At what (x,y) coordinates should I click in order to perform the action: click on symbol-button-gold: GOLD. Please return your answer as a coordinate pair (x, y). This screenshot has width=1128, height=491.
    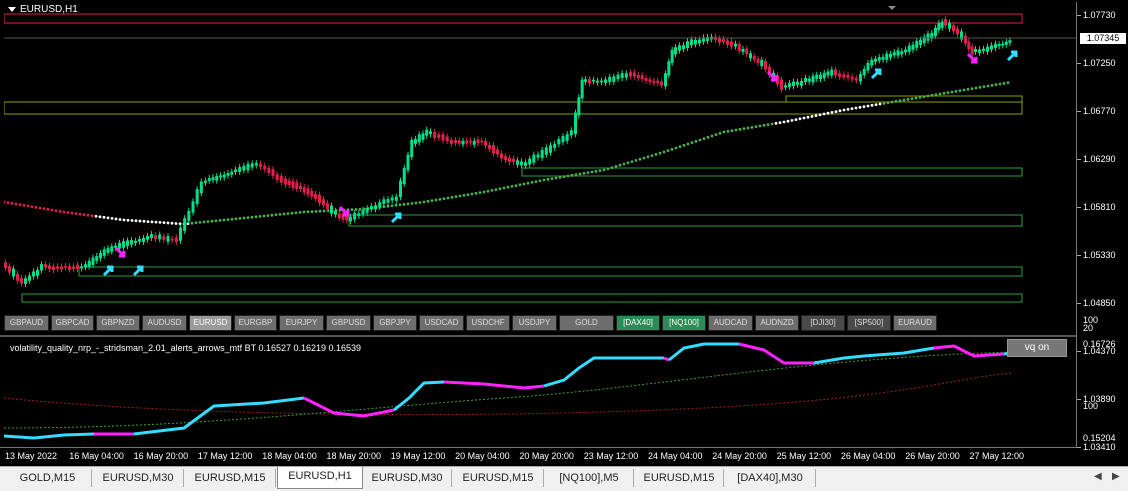
    Looking at the image, I should click on (586, 323).